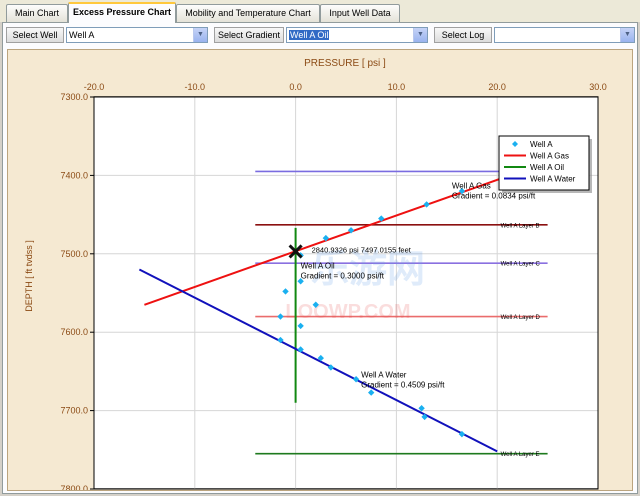 This screenshot has width=640, height=496. What do you see at coordinates (74, 332) in the screenshot?
I see `y-tick-label: 7600.0` at bounding box center [74, 332].